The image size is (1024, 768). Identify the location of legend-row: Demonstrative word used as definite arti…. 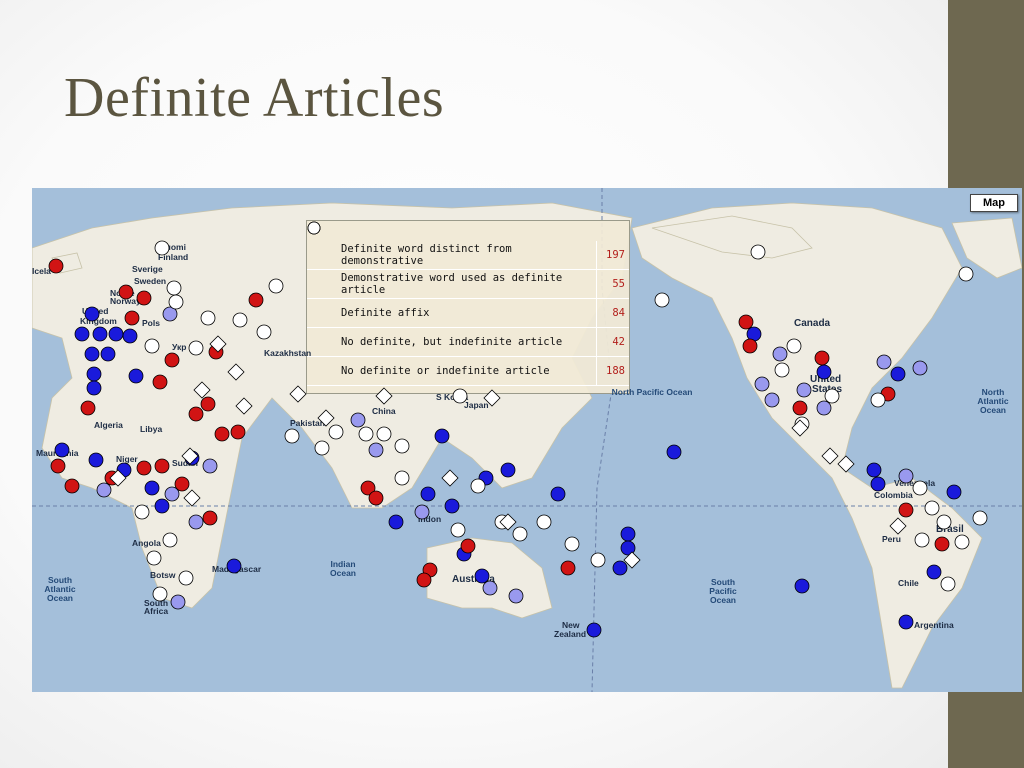
(468, 260).